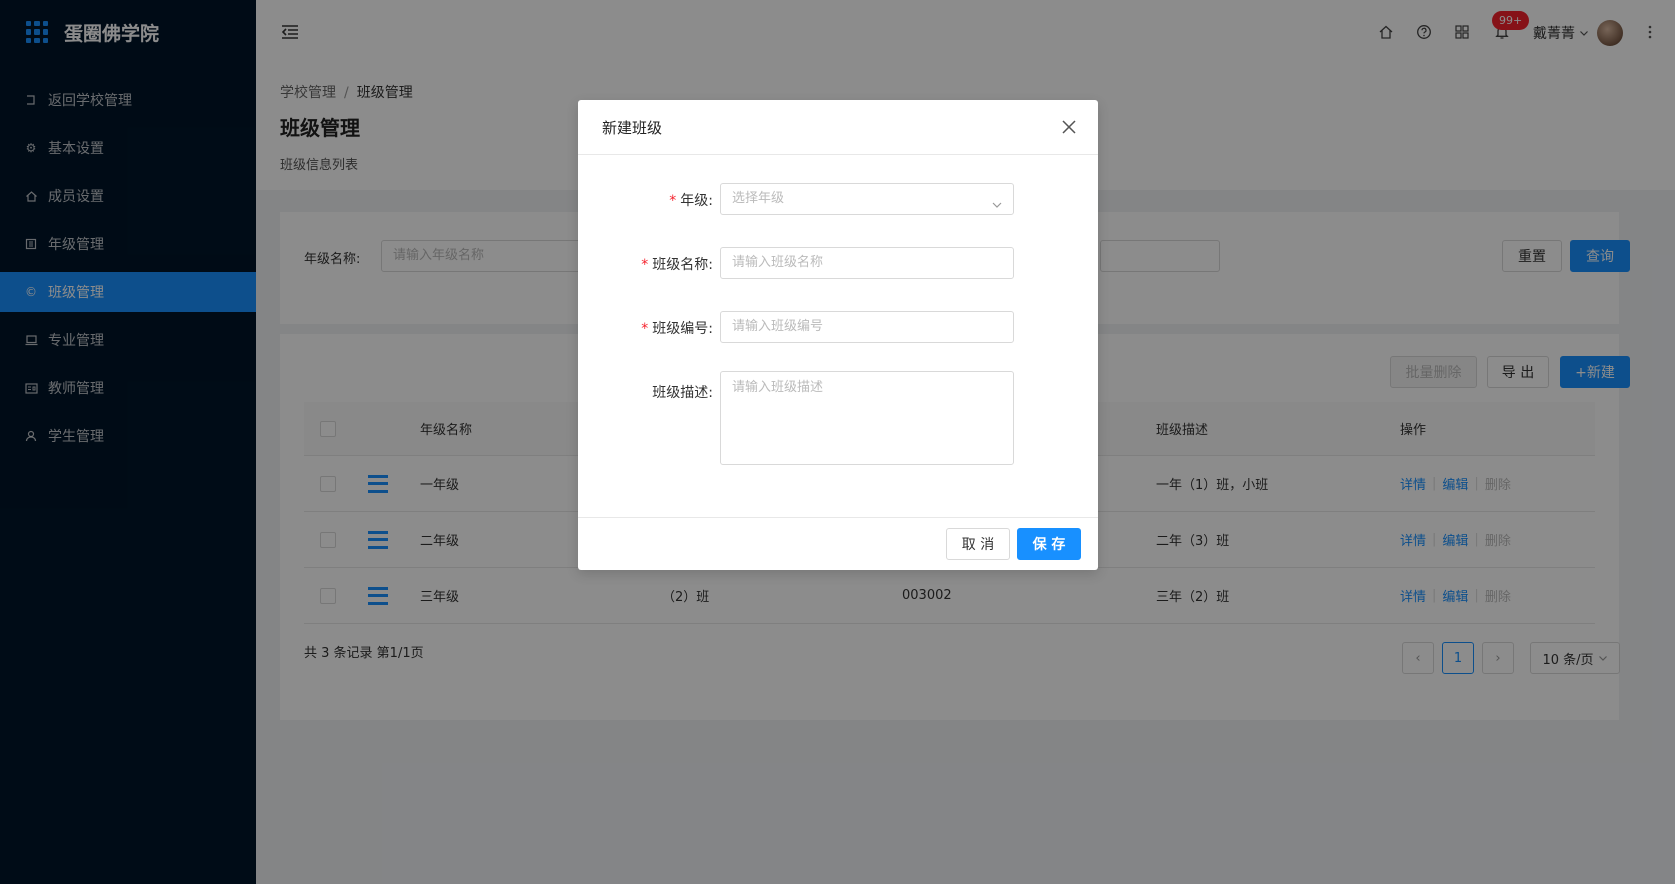 Image resolution: width=1675 pixels, height=884 pixels. Describe the element at coordinates (682, 393) in the screenshot. I see `class-desc-label: 班级描述:` at that location.